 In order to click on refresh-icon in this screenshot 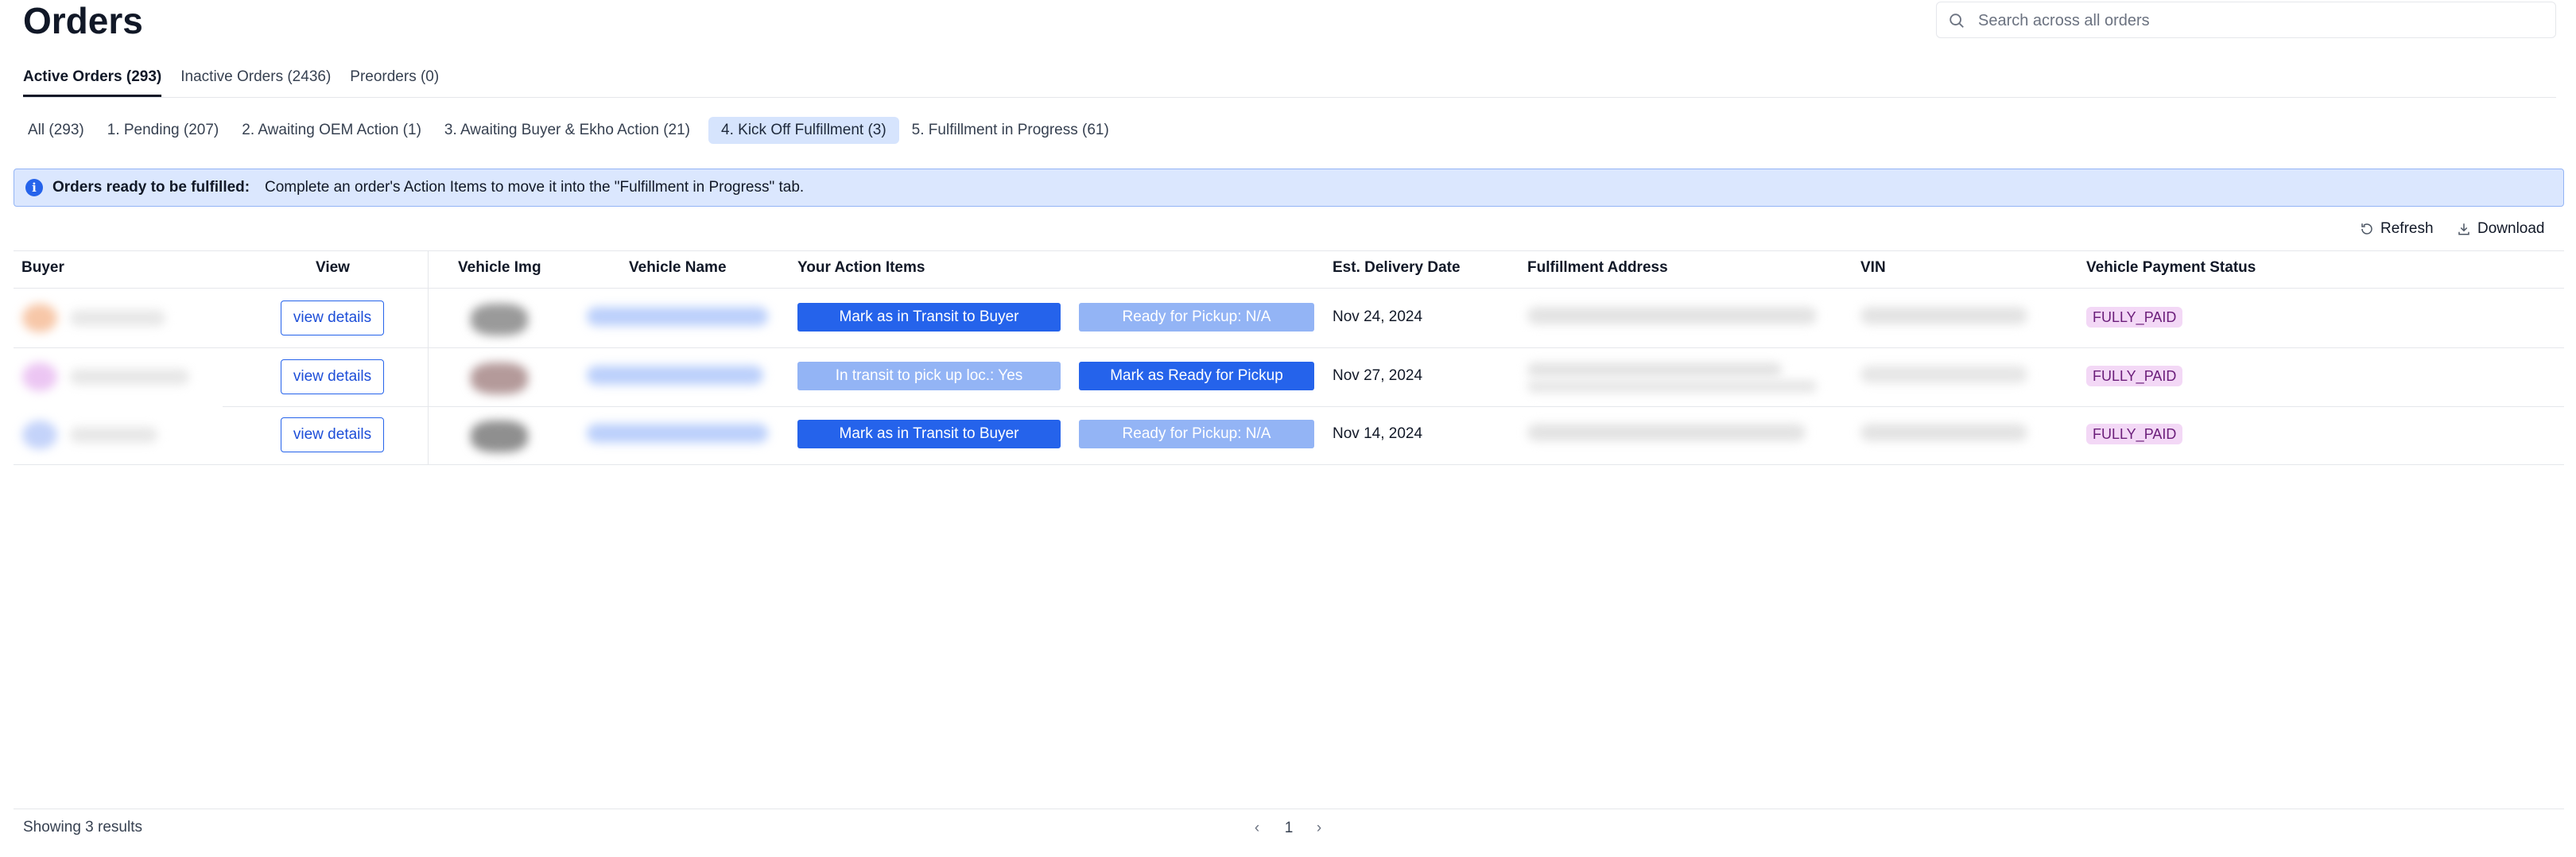, I will do `click(2366, 229)`.